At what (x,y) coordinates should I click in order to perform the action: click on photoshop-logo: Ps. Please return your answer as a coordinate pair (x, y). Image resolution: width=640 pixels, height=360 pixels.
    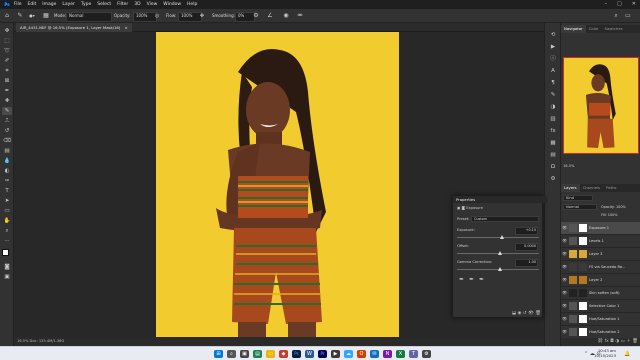
    Looking at the image, I should click on (7, 4).